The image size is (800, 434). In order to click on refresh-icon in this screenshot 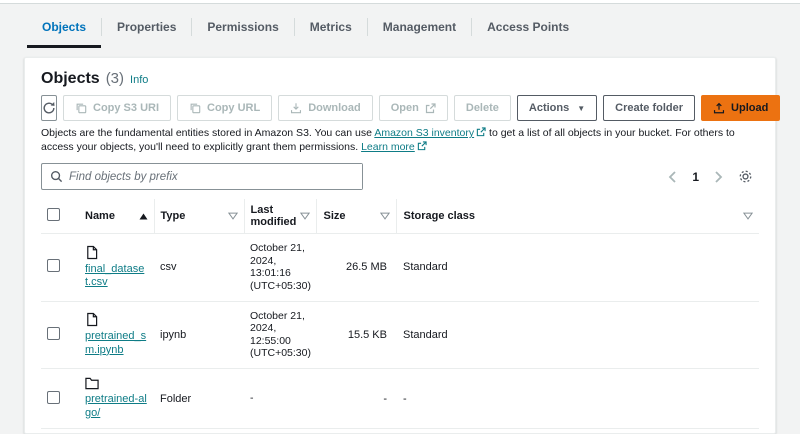, I will do `click(49, 108)`.